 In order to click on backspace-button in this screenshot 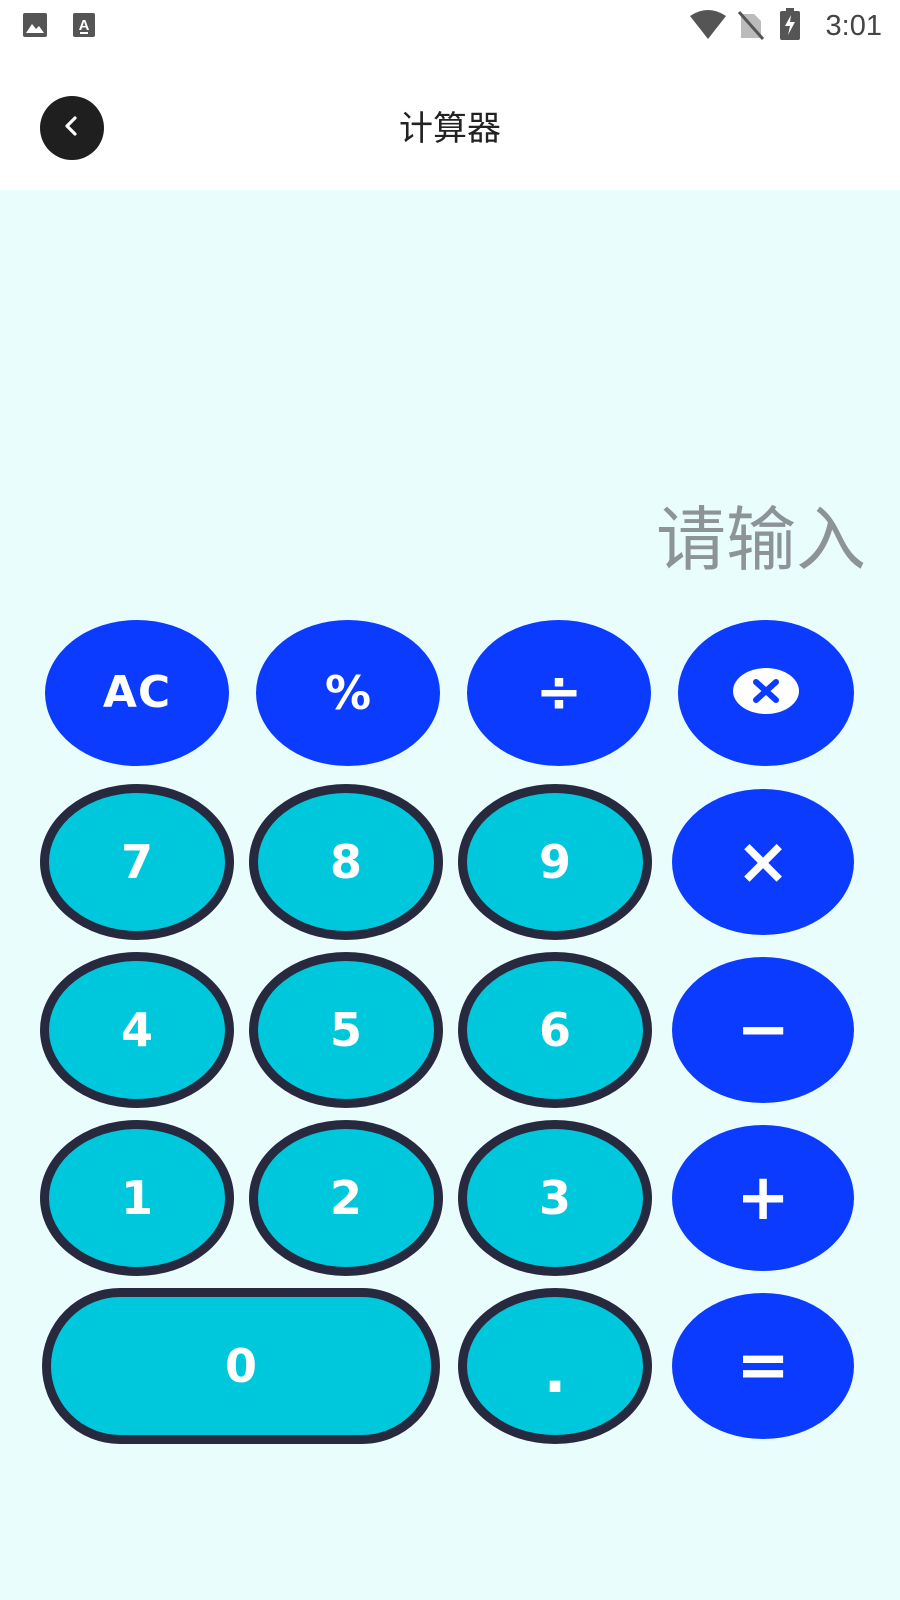, I will do `click(766, 693)`.